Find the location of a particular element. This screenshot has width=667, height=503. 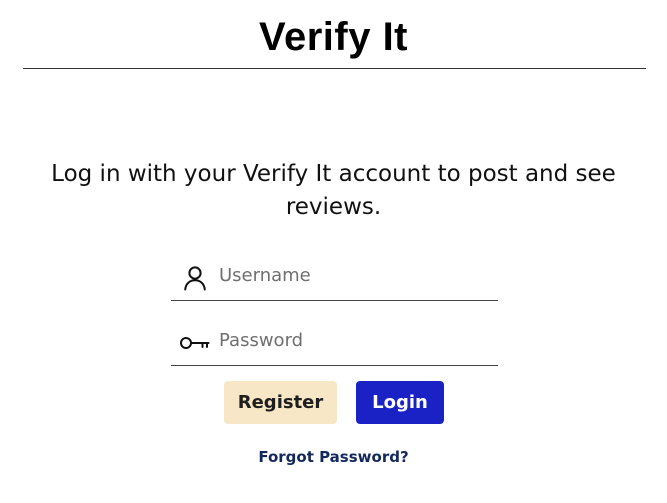

forgot-password-link: Forgot Password? is located at coordinates (333, 457).